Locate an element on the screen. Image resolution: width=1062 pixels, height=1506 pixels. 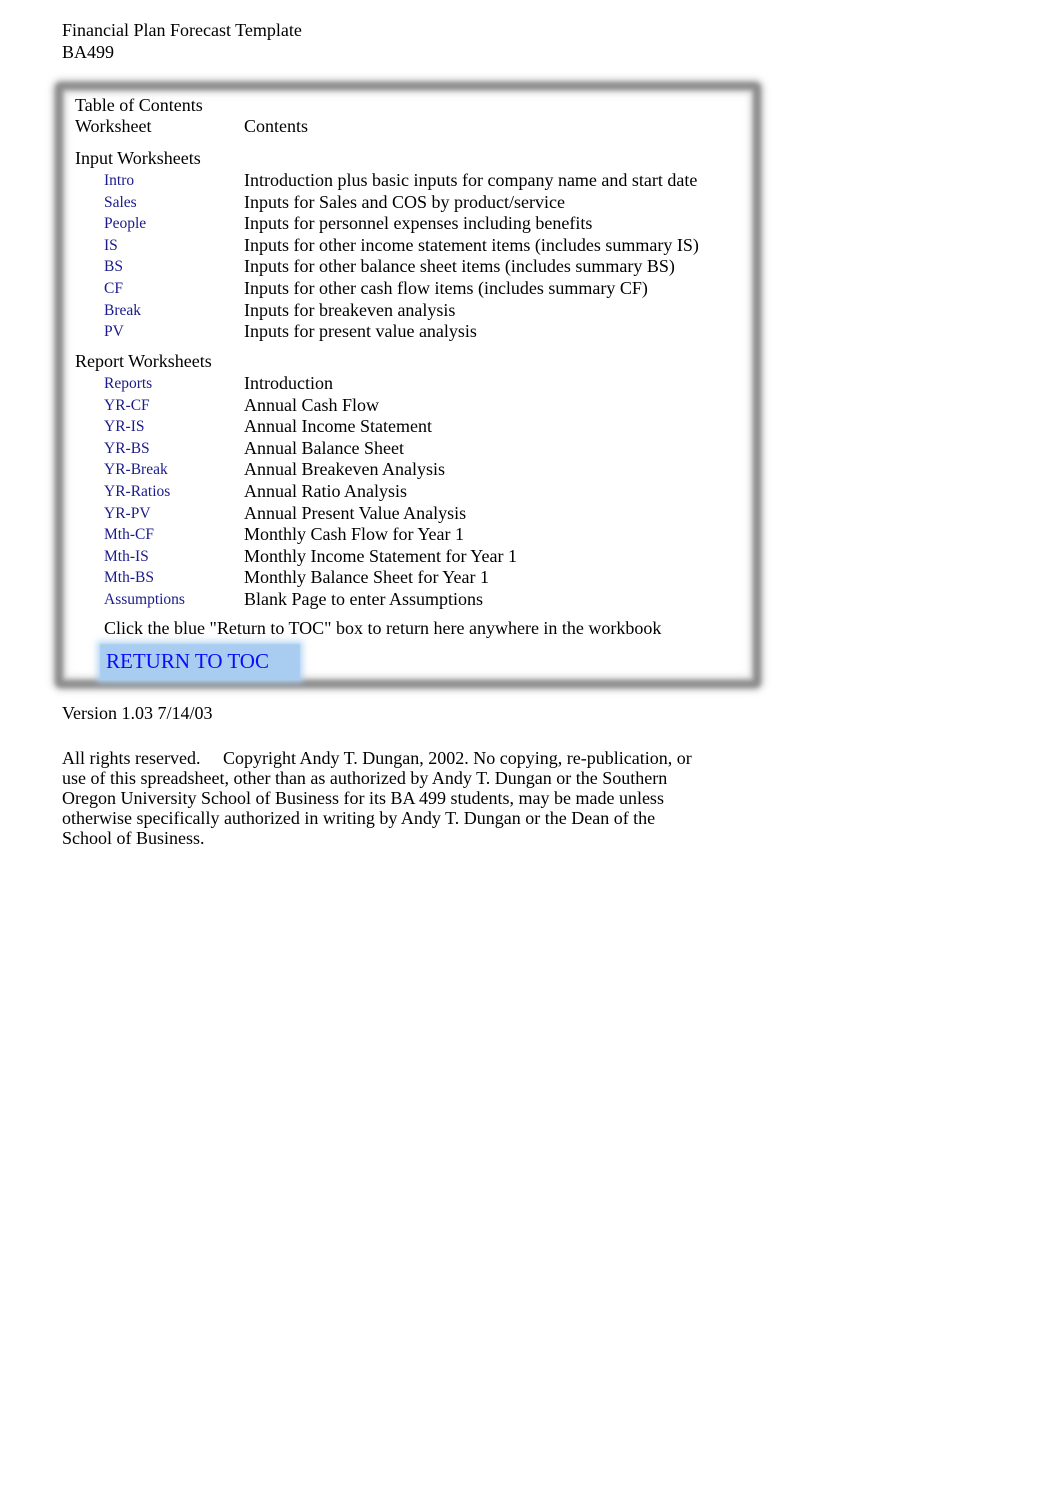
worksheet-description: Annual Balance Sheet is located at coordinates (324, 447).